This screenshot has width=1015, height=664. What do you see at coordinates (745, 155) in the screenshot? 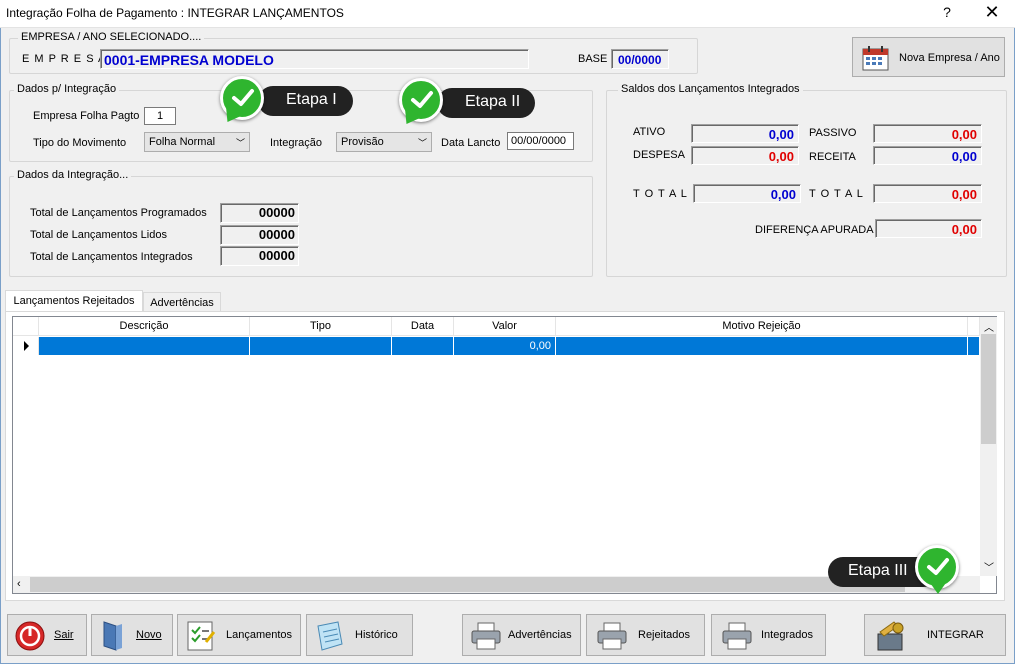
I see `despesa-value: 0,00` at bounding box center [745, 155].